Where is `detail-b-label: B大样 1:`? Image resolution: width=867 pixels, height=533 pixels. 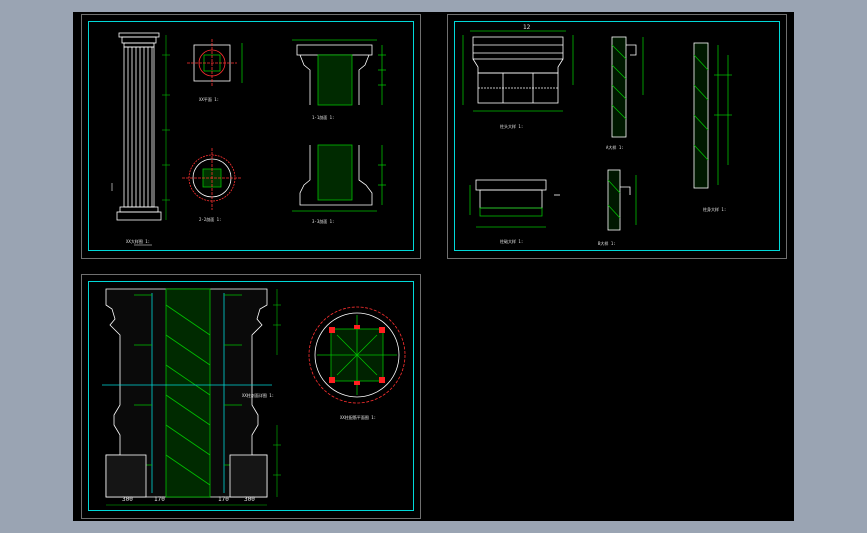 detail-b-label: B大样 1: is located at coordinates (607, 243).